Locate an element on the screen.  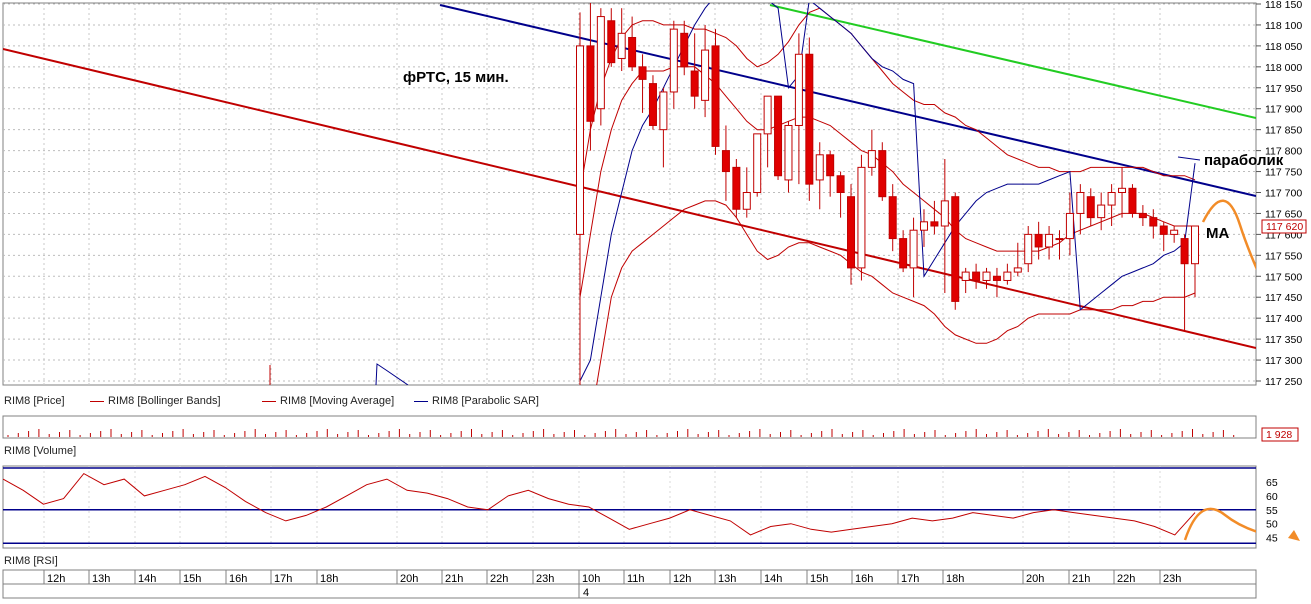
time-tick-label: 13h is located at coordinates (727, 579).